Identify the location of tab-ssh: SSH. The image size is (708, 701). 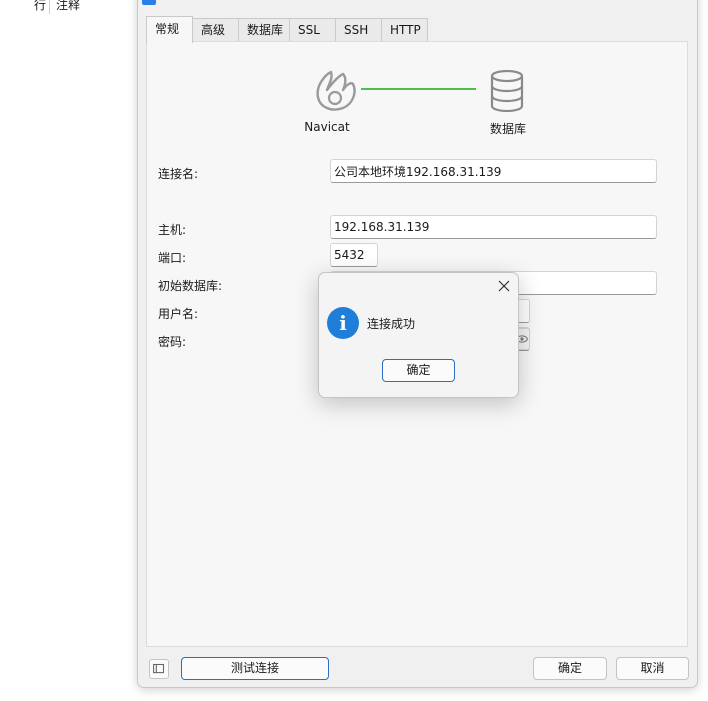
(358, 30).